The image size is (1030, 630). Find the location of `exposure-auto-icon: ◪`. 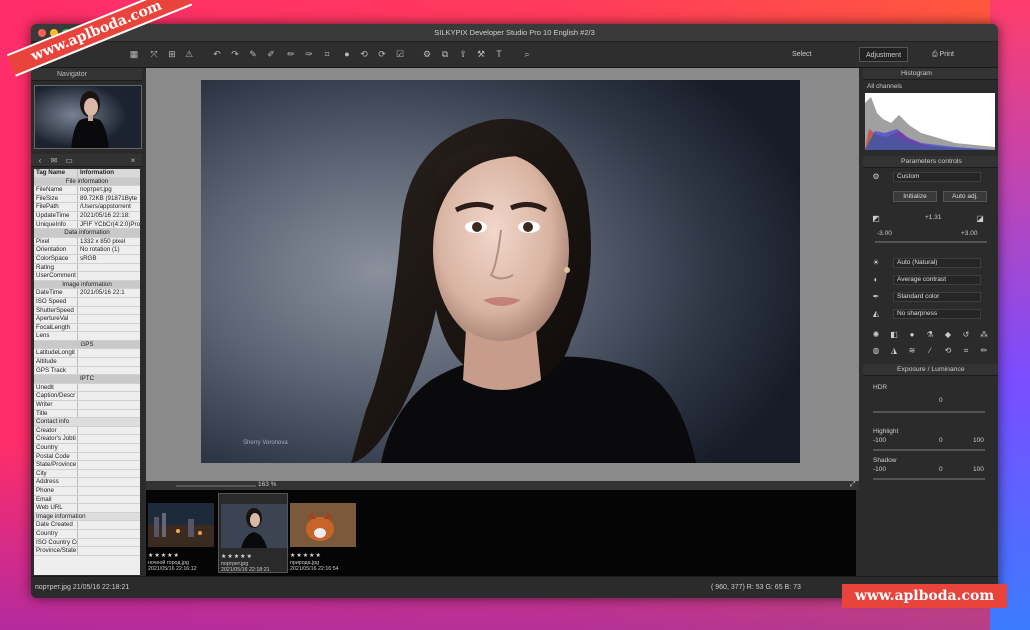

exposure-auto-icon: ◪ is located at coordinates (980, 218).